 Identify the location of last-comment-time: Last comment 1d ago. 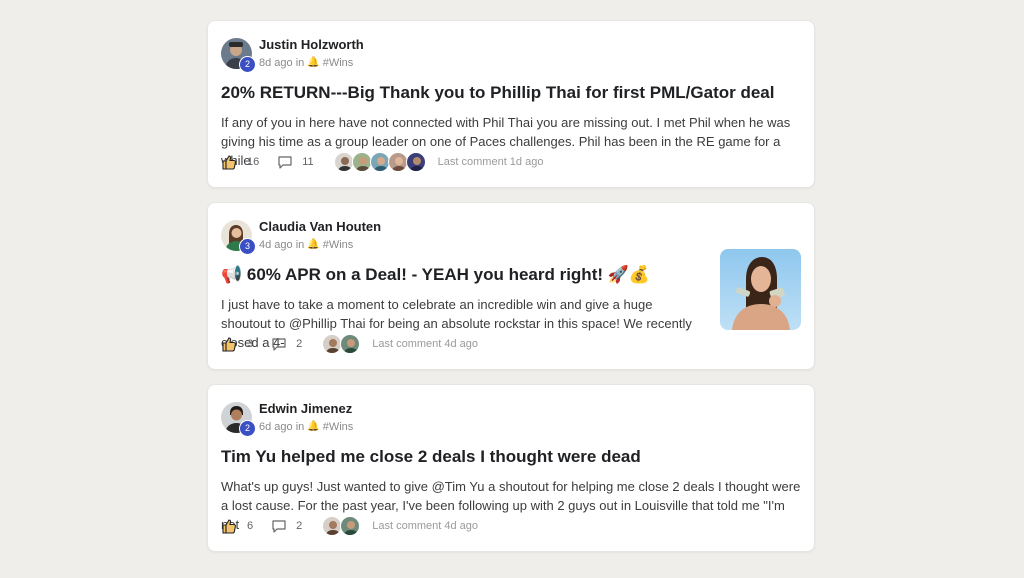
(490, 162).